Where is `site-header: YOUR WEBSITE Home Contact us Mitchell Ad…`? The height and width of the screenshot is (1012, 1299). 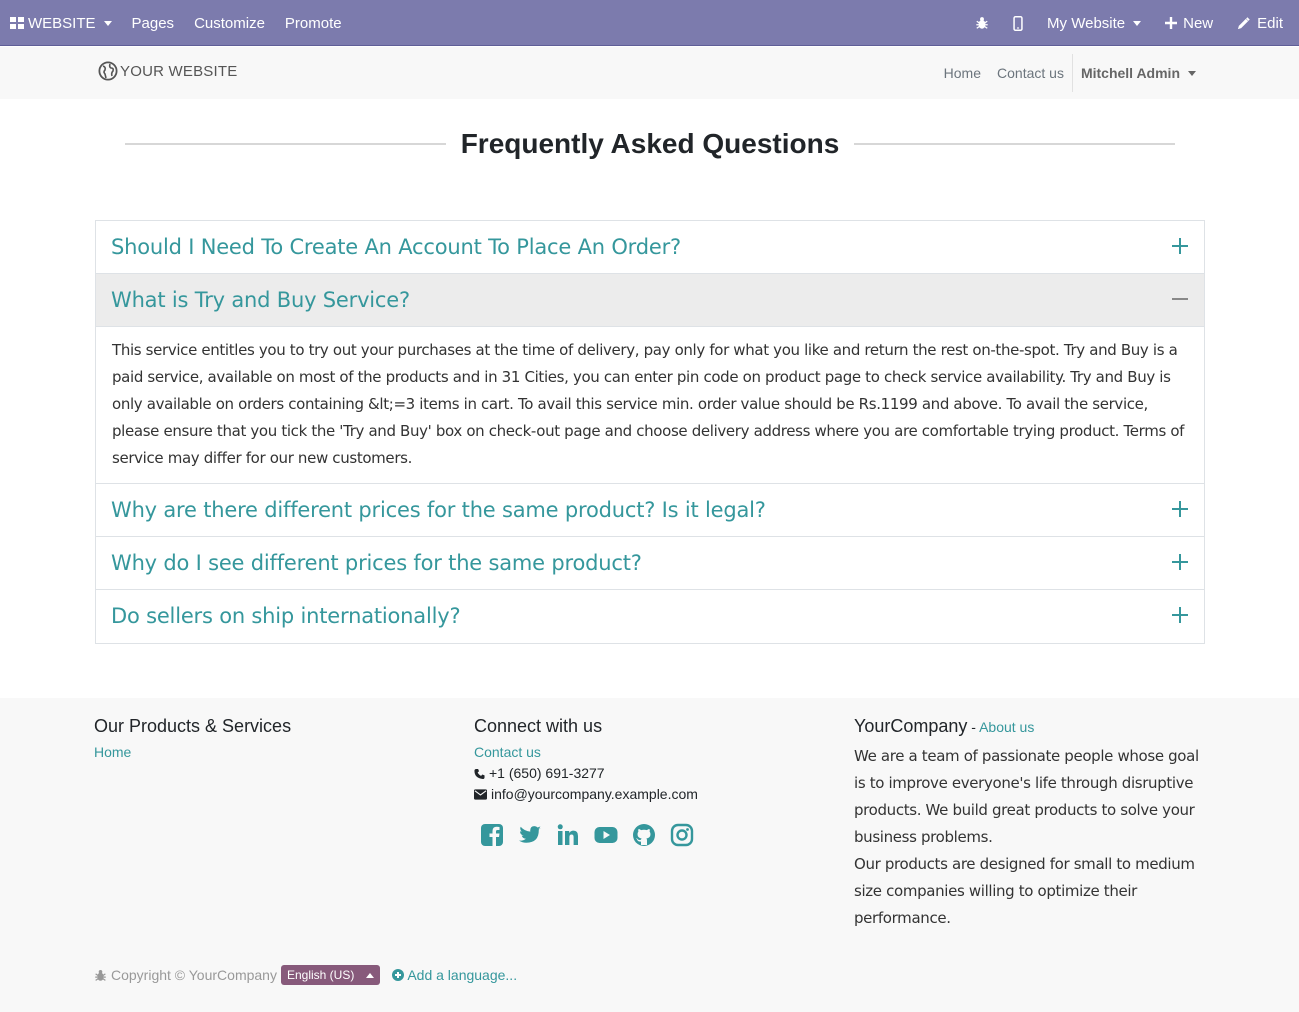 site-header: YOUR WEBSITE Home Contact us Mitchell Ad… is located at coordinates (649, 73).